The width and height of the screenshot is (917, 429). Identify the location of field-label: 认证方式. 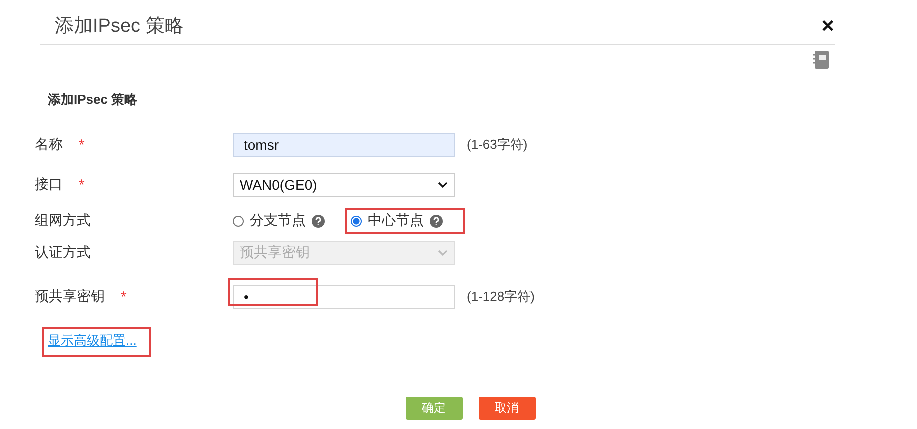
(63, 253).